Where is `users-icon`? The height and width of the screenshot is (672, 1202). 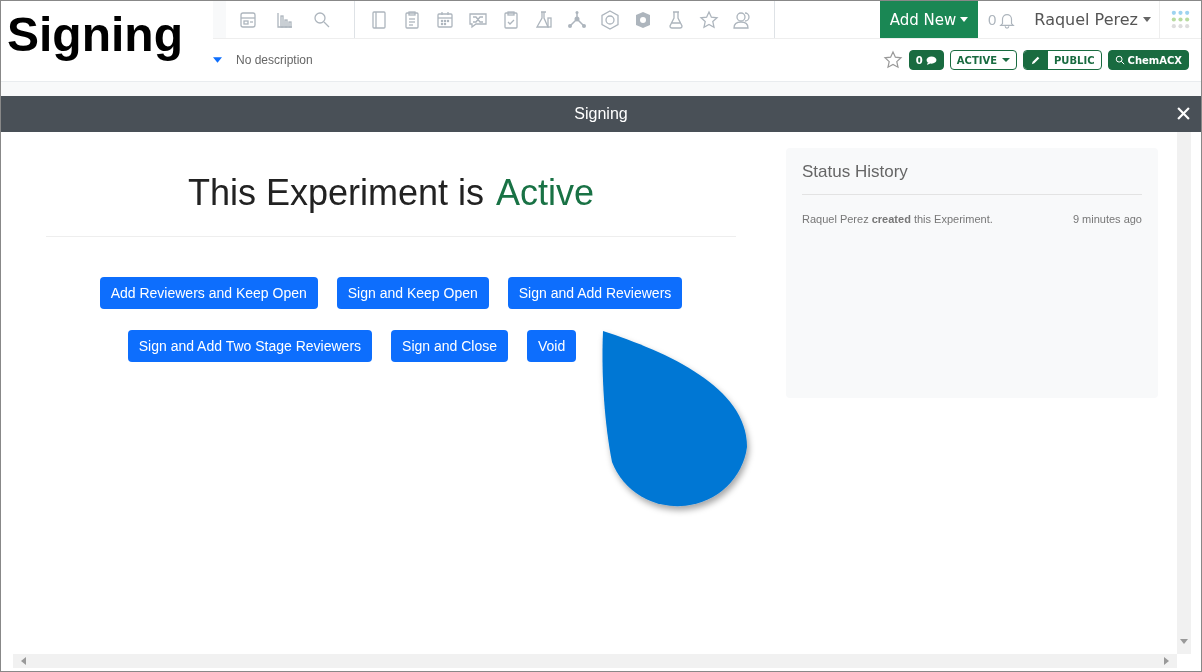 users-icon is located at coordinates (742, 19).